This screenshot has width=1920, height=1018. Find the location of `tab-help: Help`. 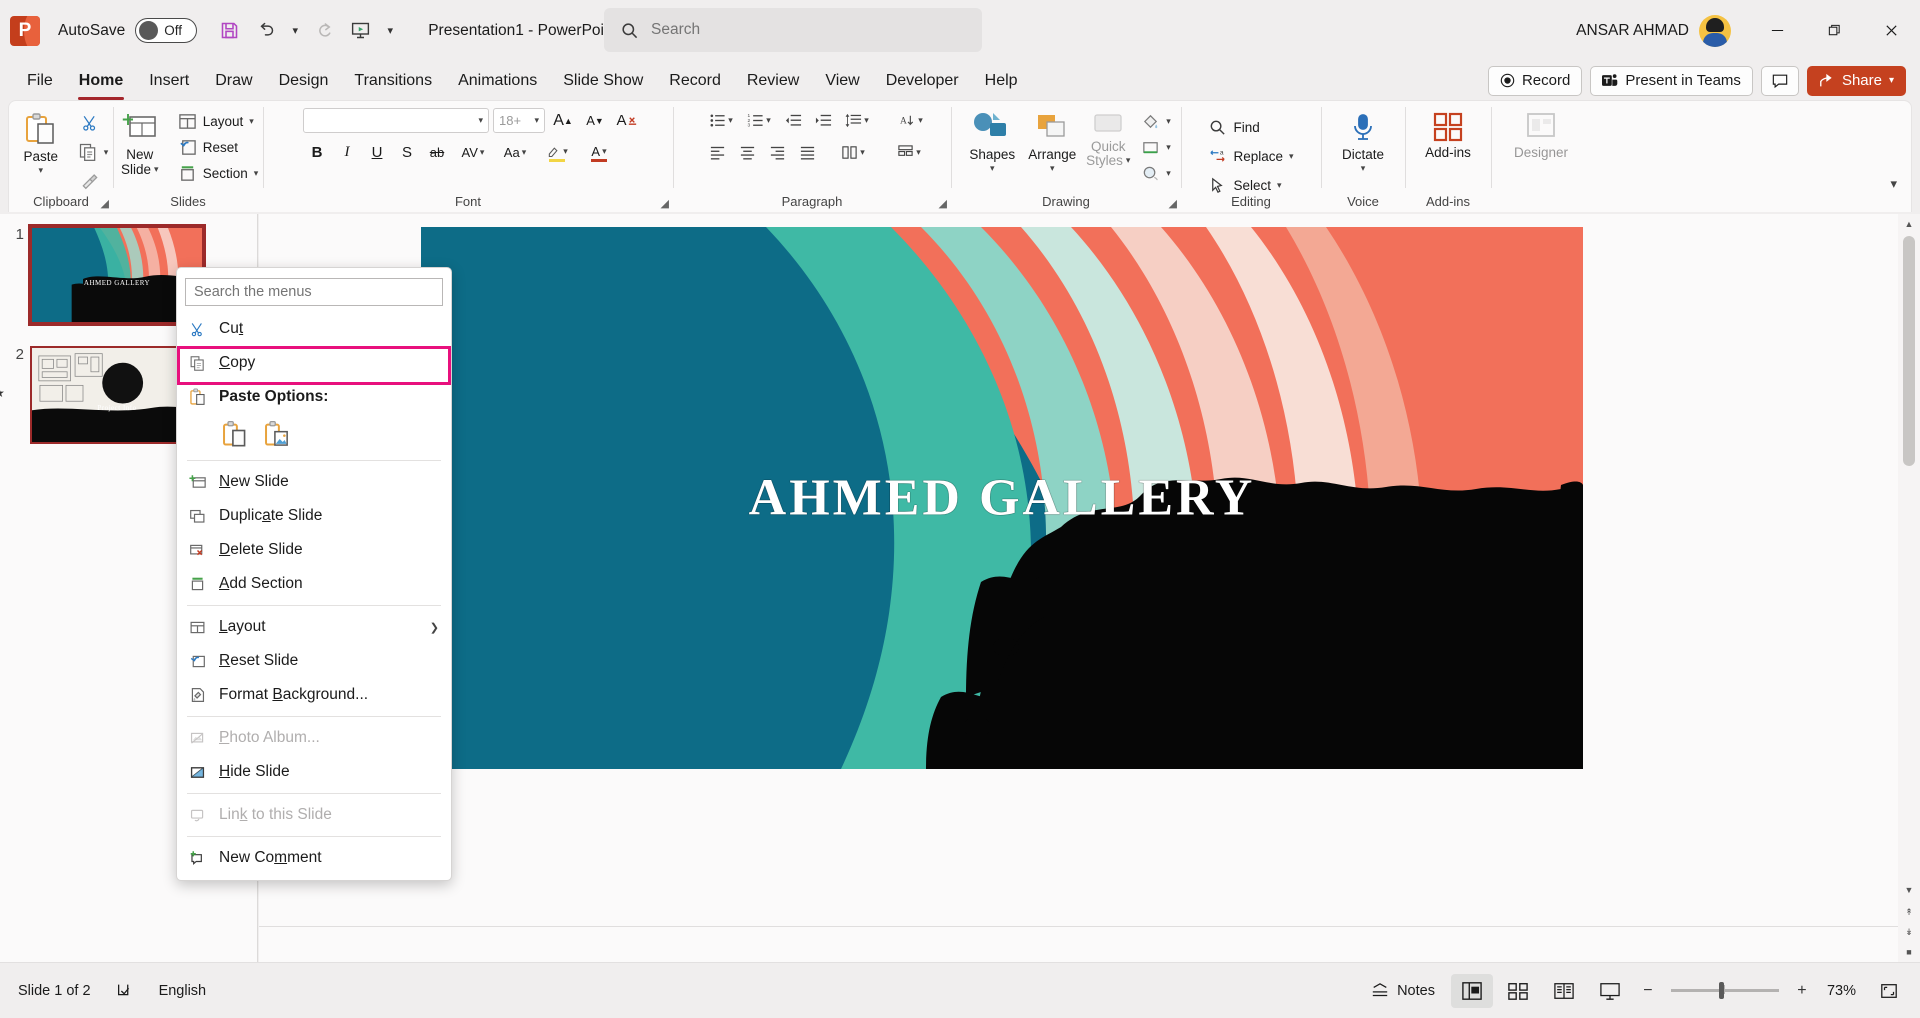

tab-help: Help is located at coordinates (1001, 81).